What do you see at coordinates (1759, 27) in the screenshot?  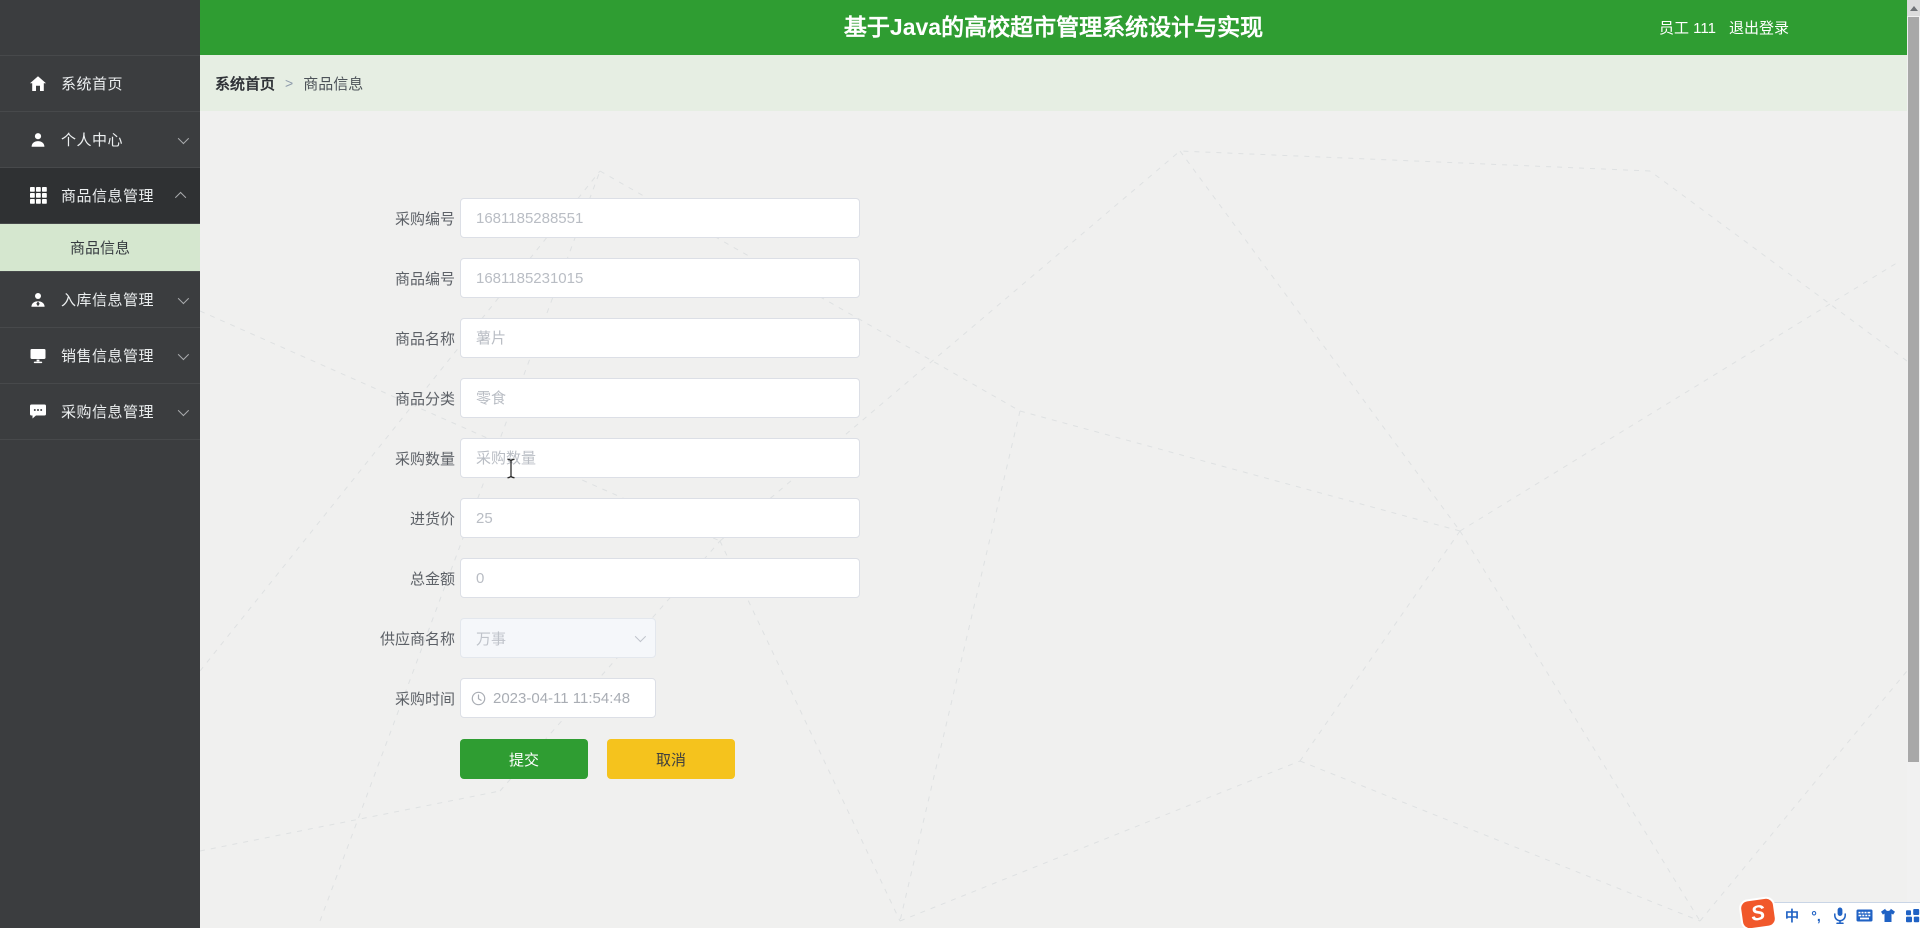 I see `logout-link: 退出登录` at bounding box center [1759, 27].